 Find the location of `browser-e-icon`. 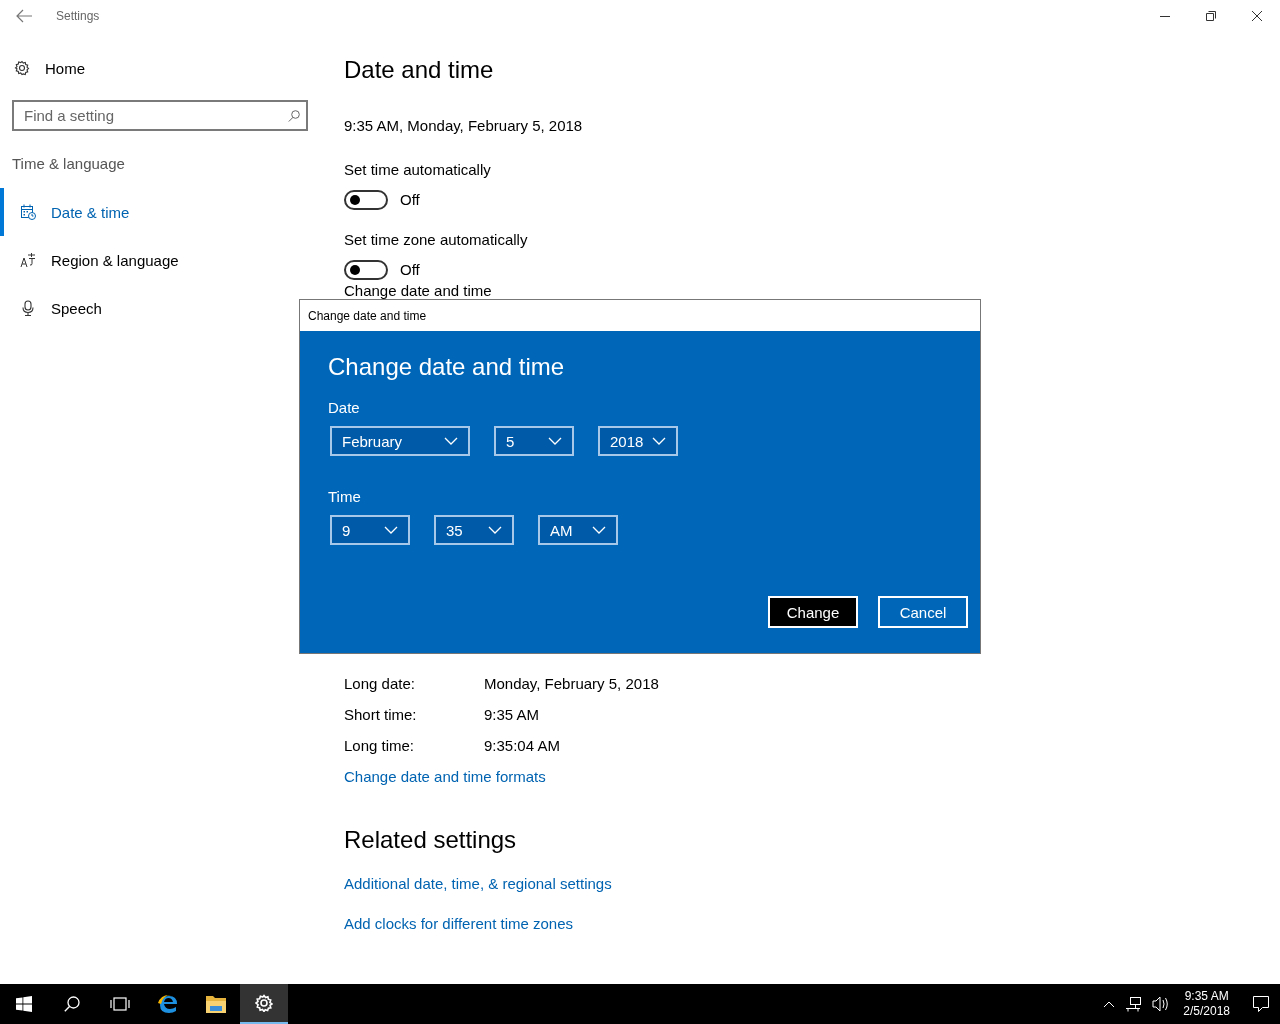

browser-e-icon is located at coordinates (168, 1004).